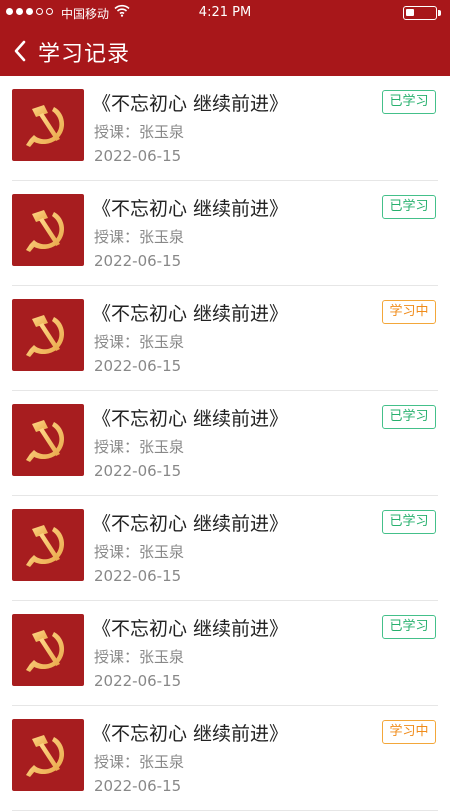  I want to click on battery-icon, so click(422, 13).